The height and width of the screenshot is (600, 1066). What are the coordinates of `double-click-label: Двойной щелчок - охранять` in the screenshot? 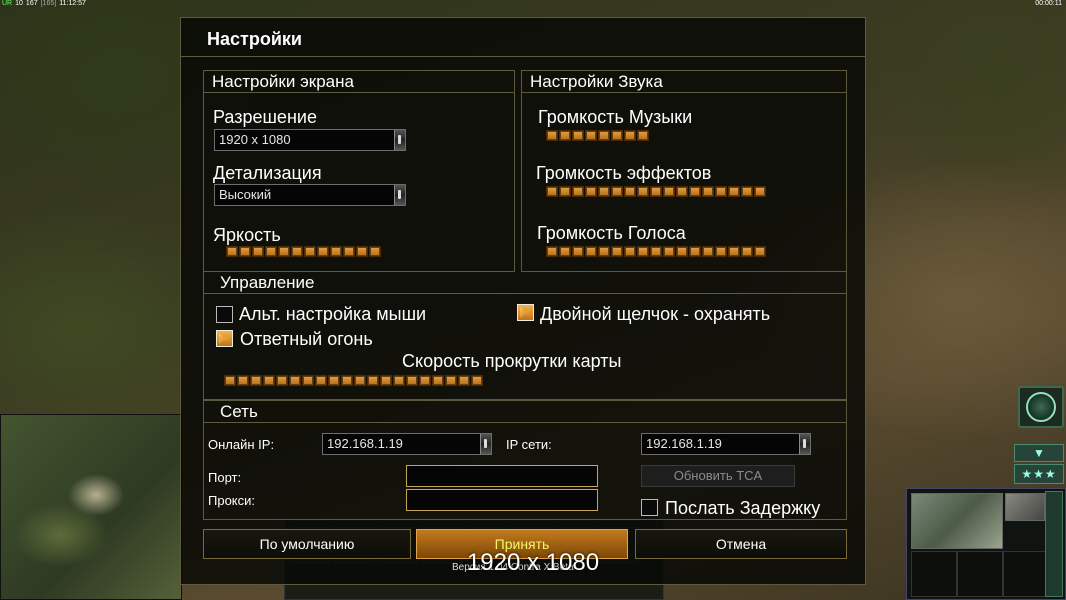 It's located at (655, 314).